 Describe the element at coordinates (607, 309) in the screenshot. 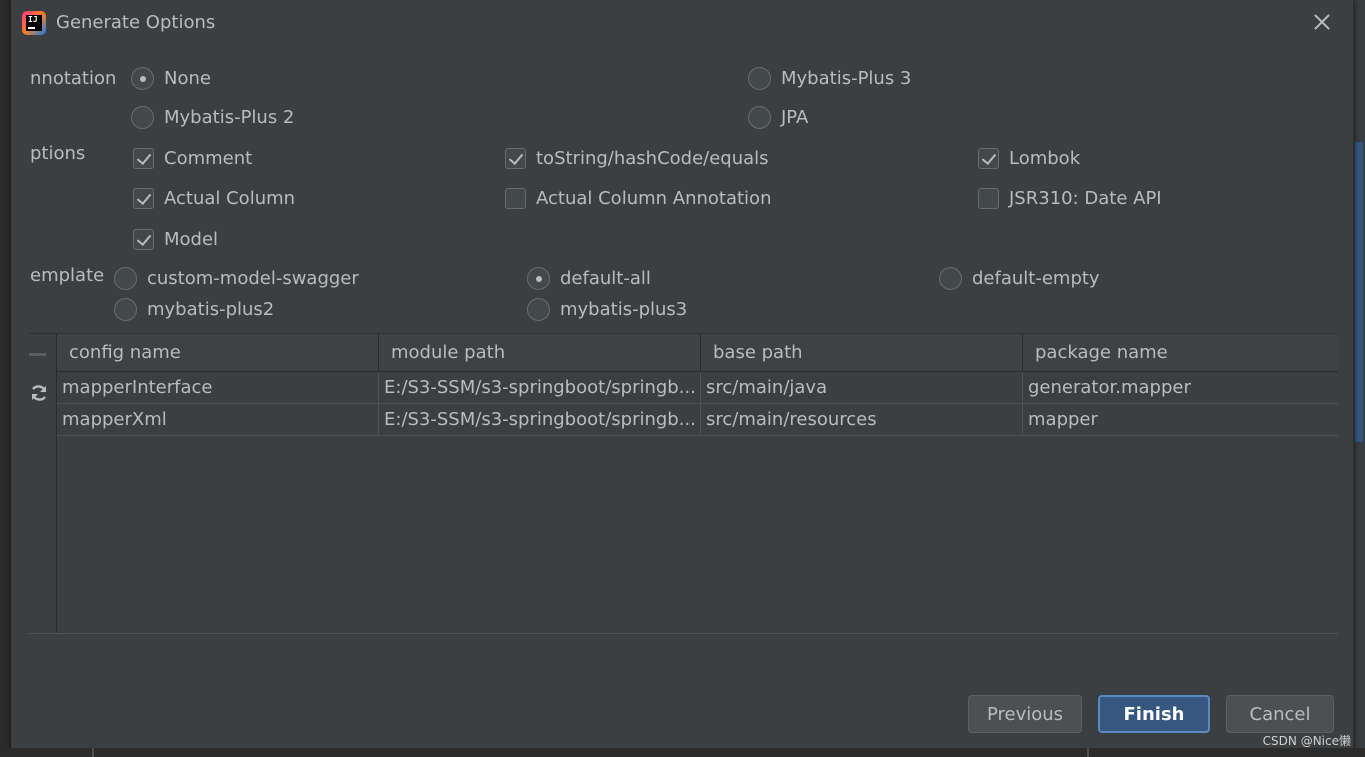

I see `template-option-mybatis-plus3: mybatis-plus3` at that location.